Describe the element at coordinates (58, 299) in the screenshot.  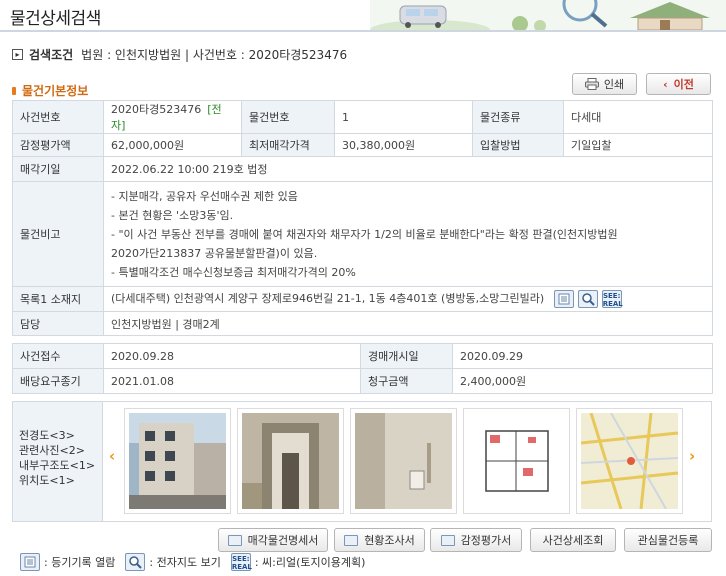
I see `address-label: 목록1 소재지` at that location.